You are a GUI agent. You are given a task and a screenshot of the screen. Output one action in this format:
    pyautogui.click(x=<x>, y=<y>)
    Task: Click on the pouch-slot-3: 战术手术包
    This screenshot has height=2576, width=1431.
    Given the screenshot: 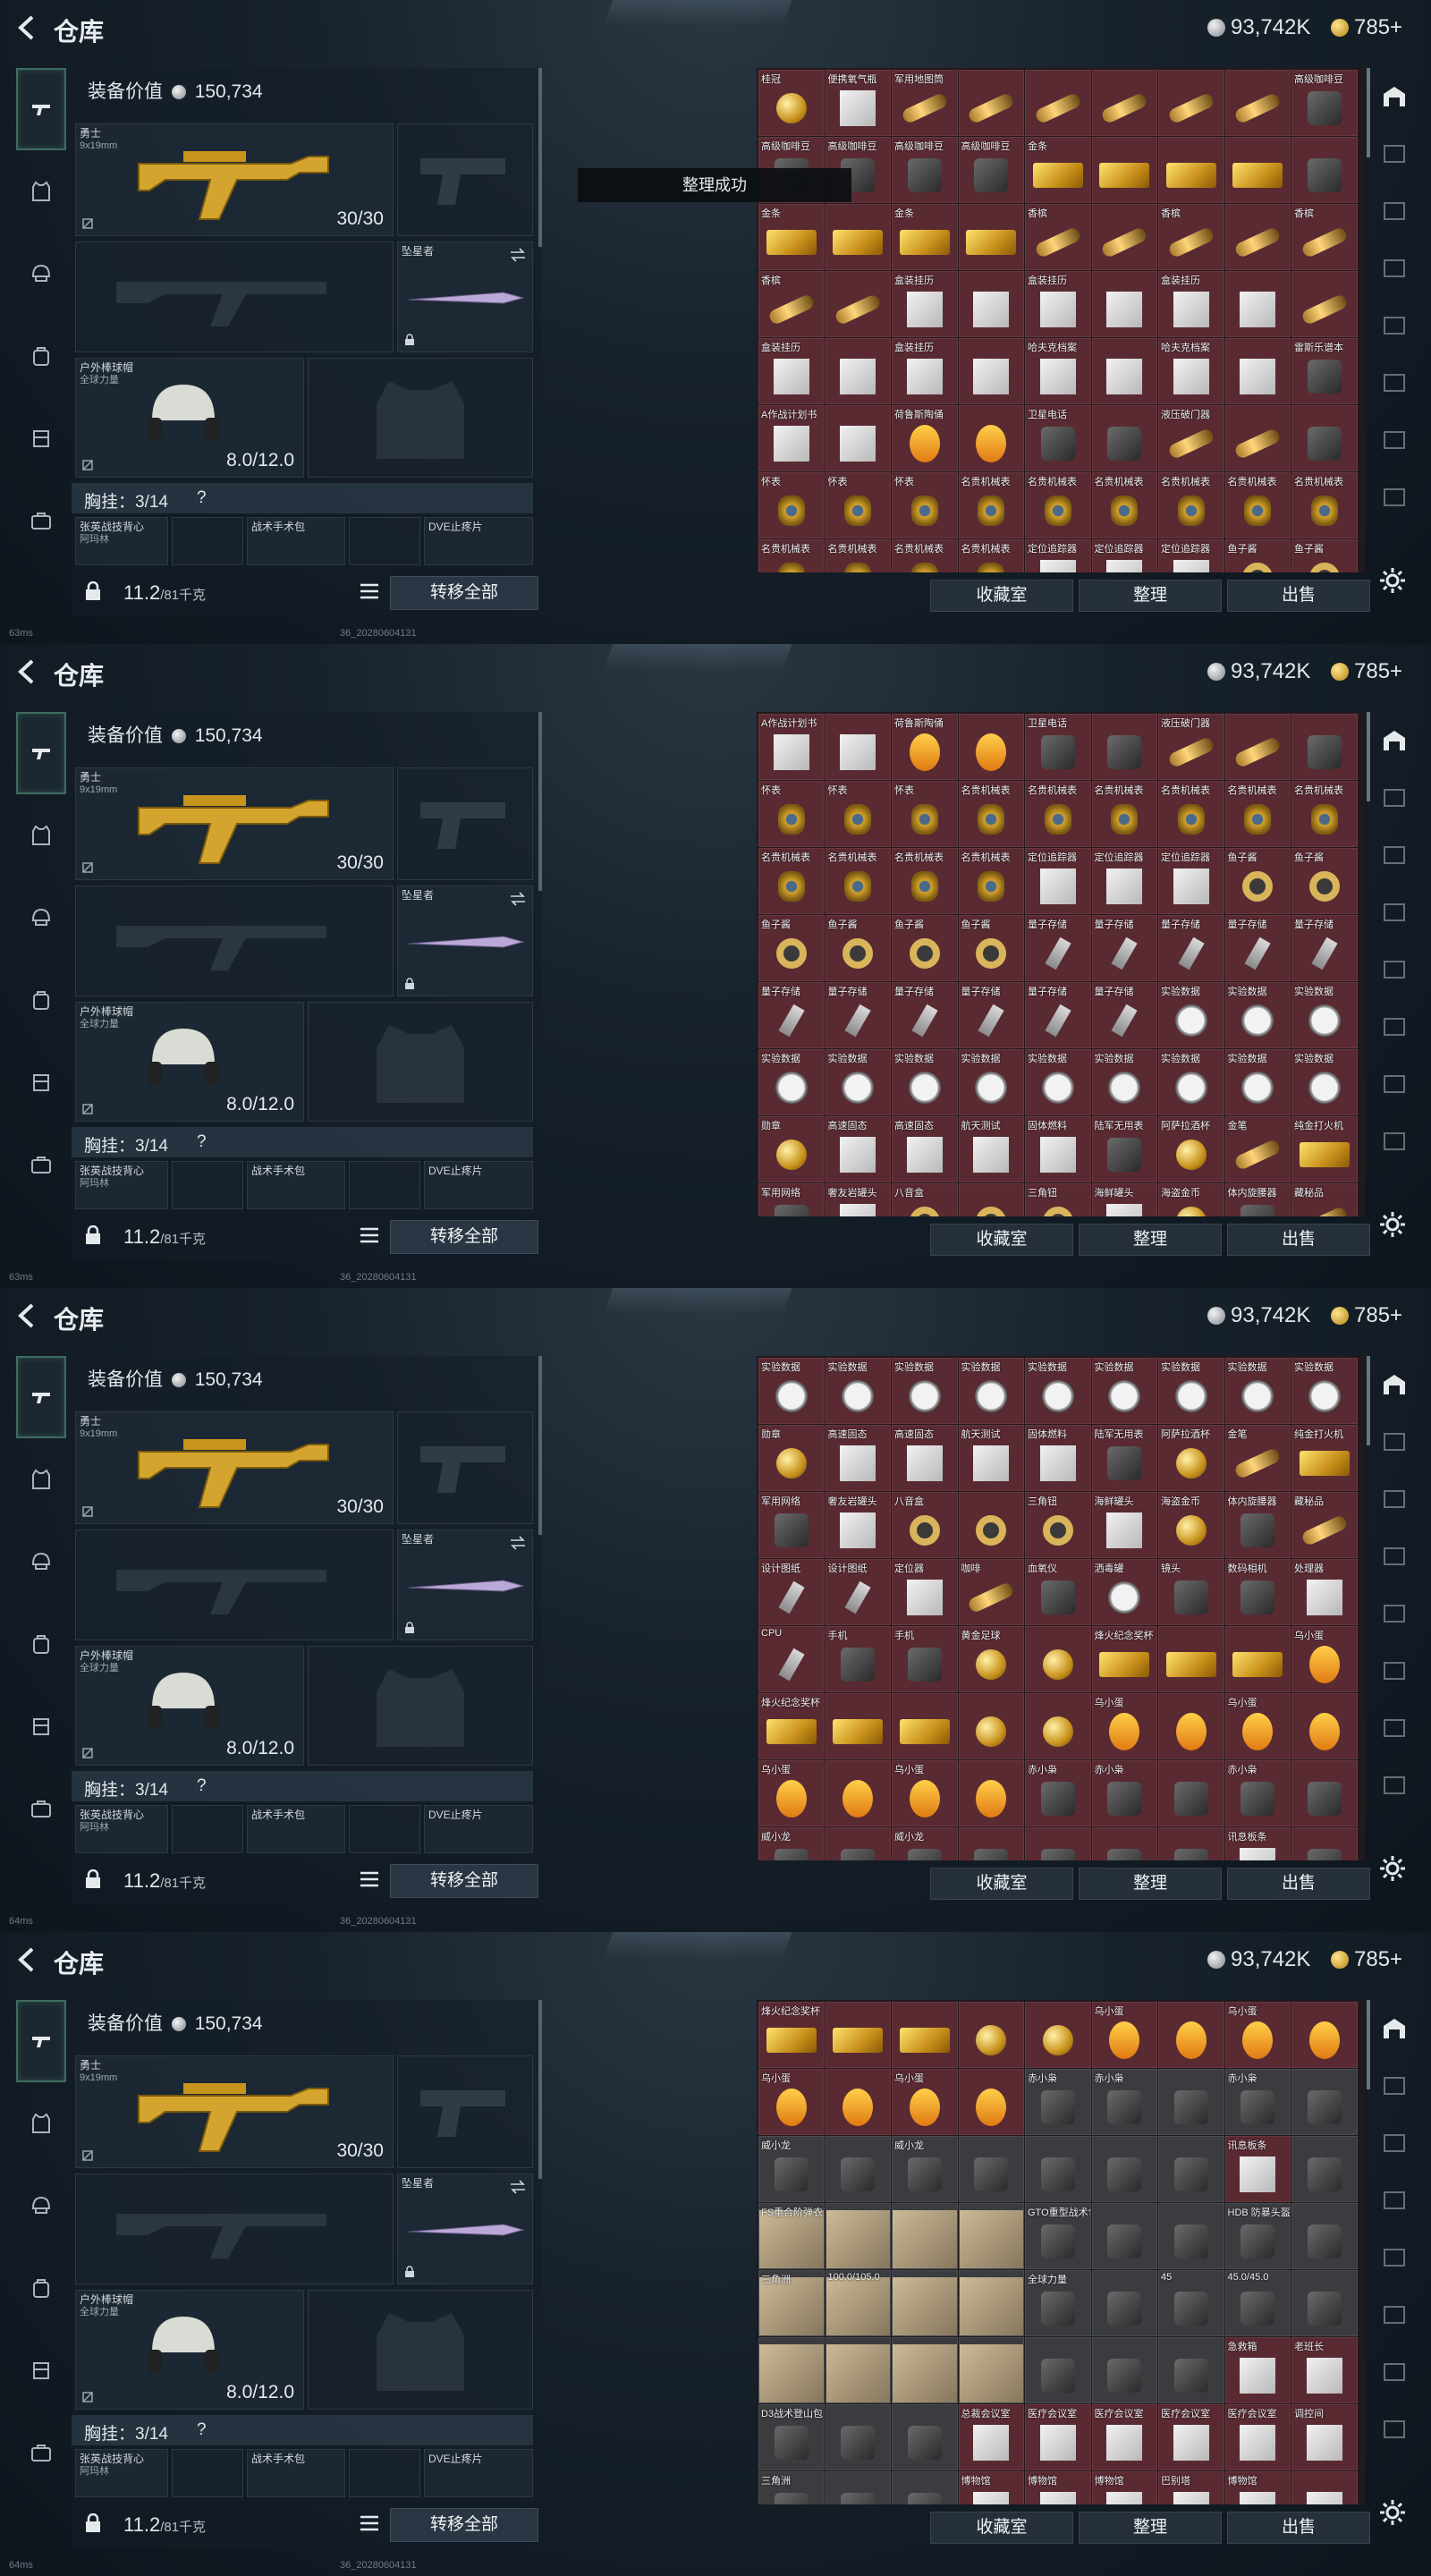 What is the action you would take?
    pyautogui.click(x=296, y=541)
    